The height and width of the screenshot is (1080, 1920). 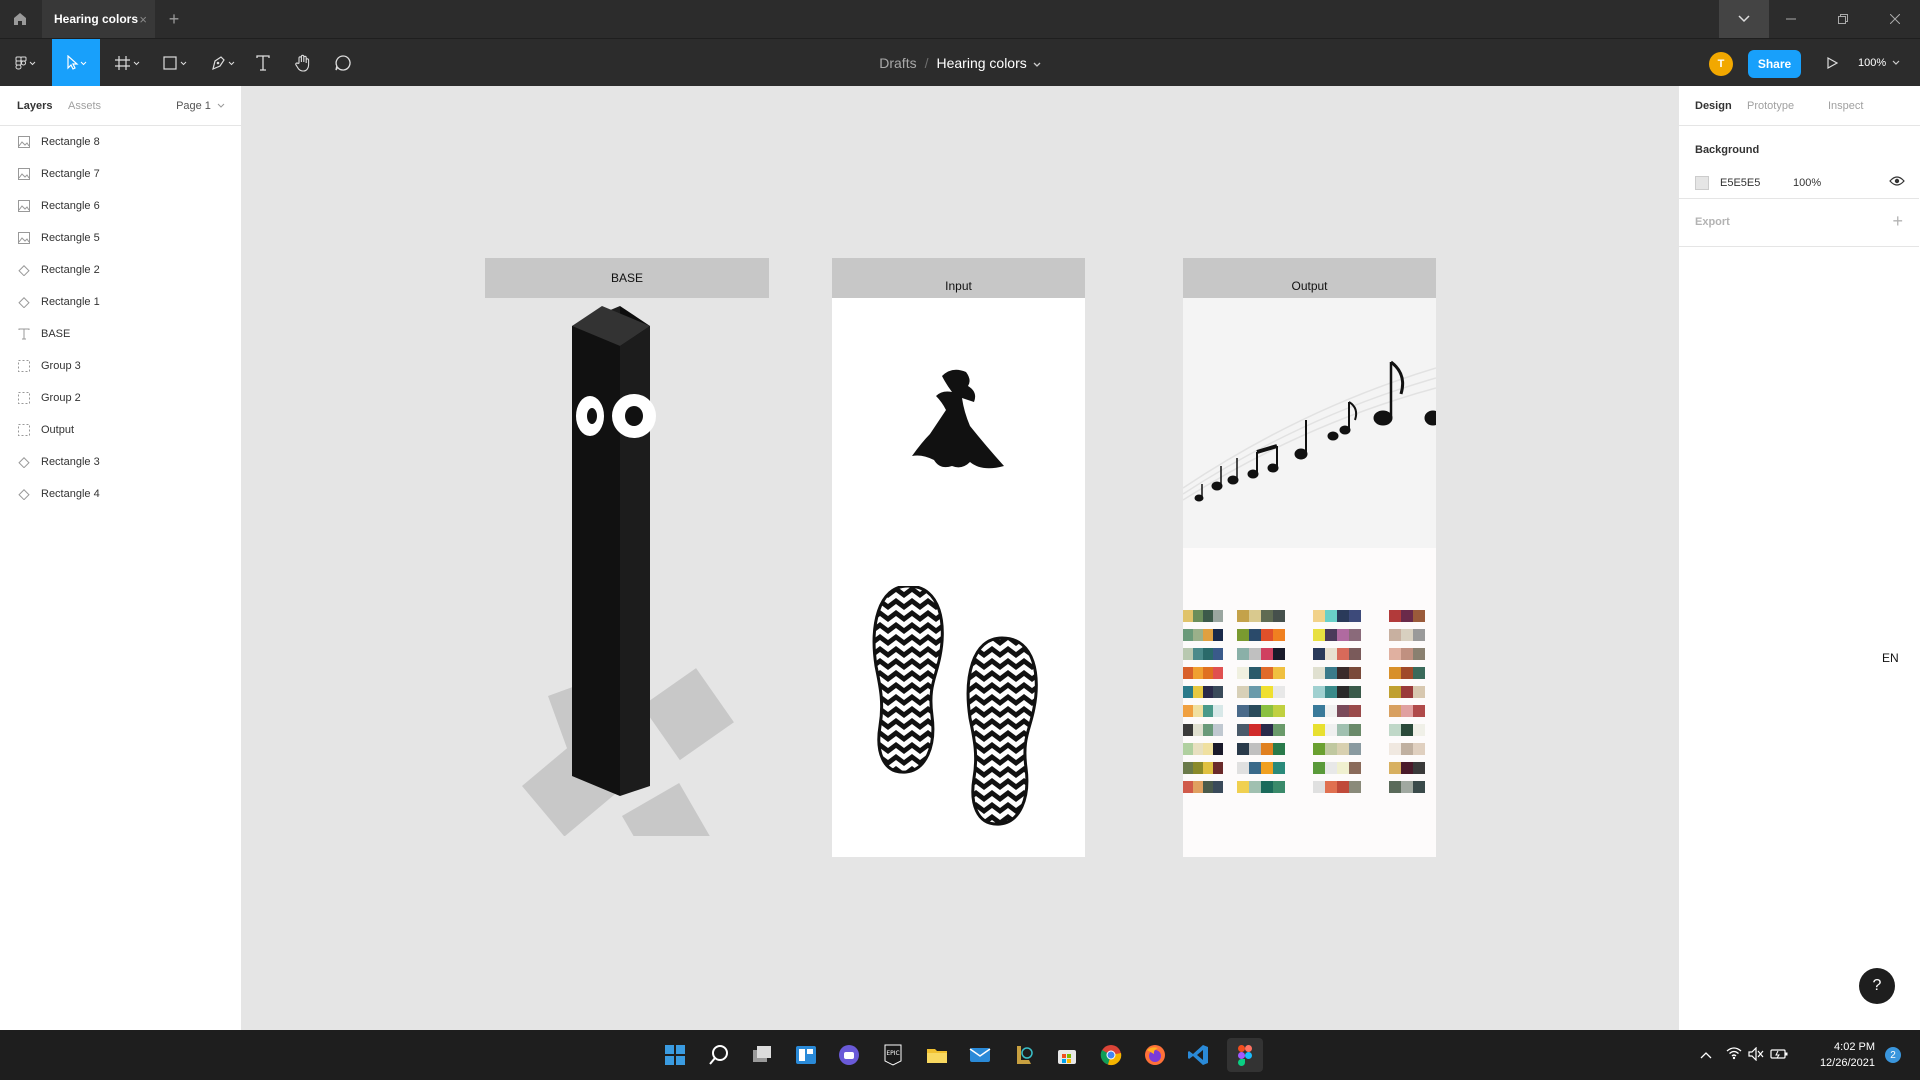 I want to click on chevron-up-icon, so click(x=1706, y=1055).